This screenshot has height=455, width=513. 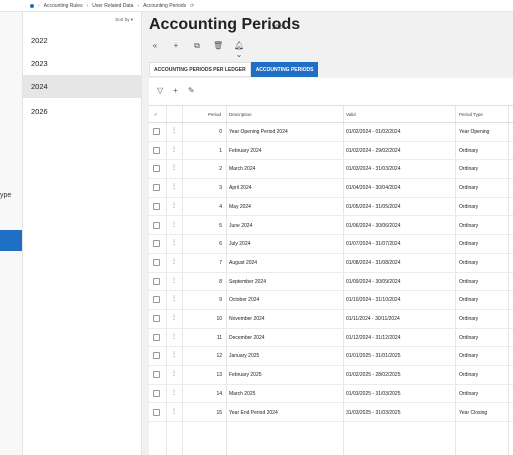 I want to click on cell-period: 12, so click(x=219, y=356).